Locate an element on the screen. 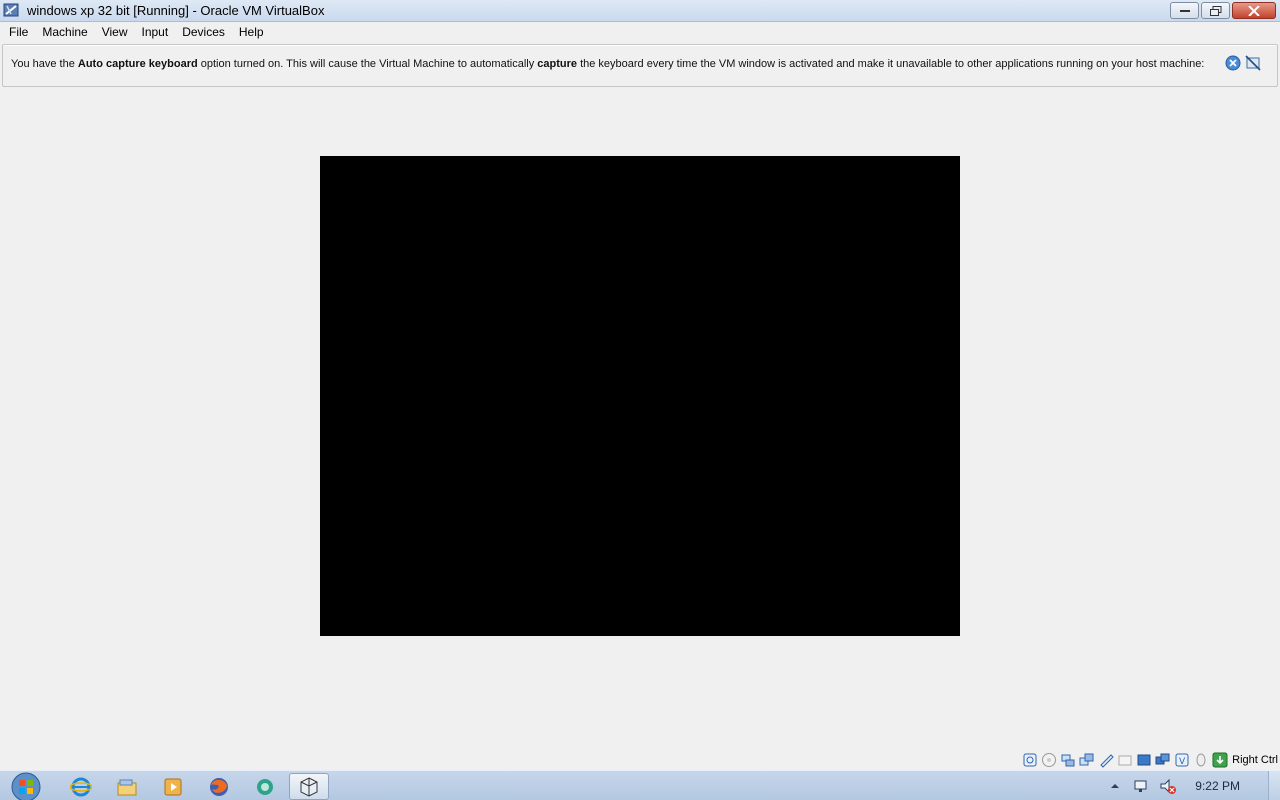 This screenshot has height=800, width=1280. video-capture-icon is located at coordinates (1144, 760).